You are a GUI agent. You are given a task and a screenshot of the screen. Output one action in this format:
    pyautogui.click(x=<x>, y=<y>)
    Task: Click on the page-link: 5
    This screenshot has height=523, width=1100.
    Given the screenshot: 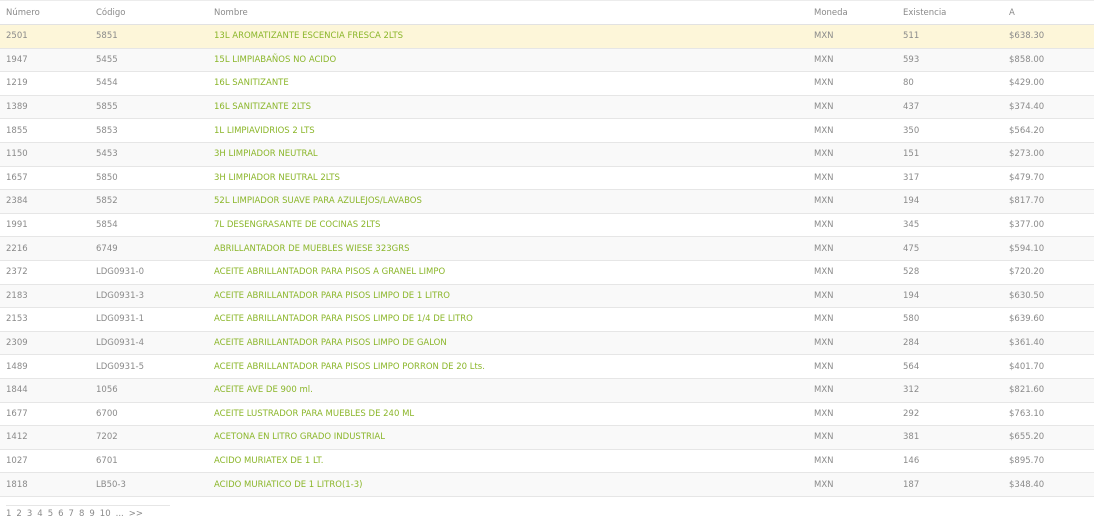 What is the action you would take?
    pyautogui.click(x=50, y=514)
    